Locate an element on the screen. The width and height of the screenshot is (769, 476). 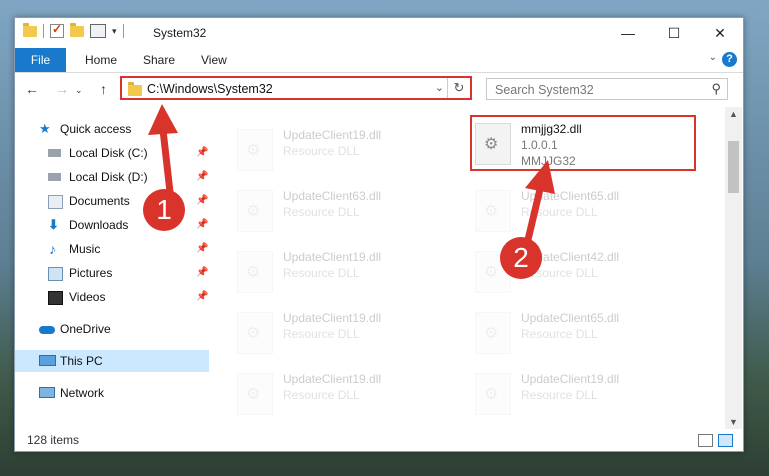
sidebar-item-label: Downloads is located at coordinates (99, 225).